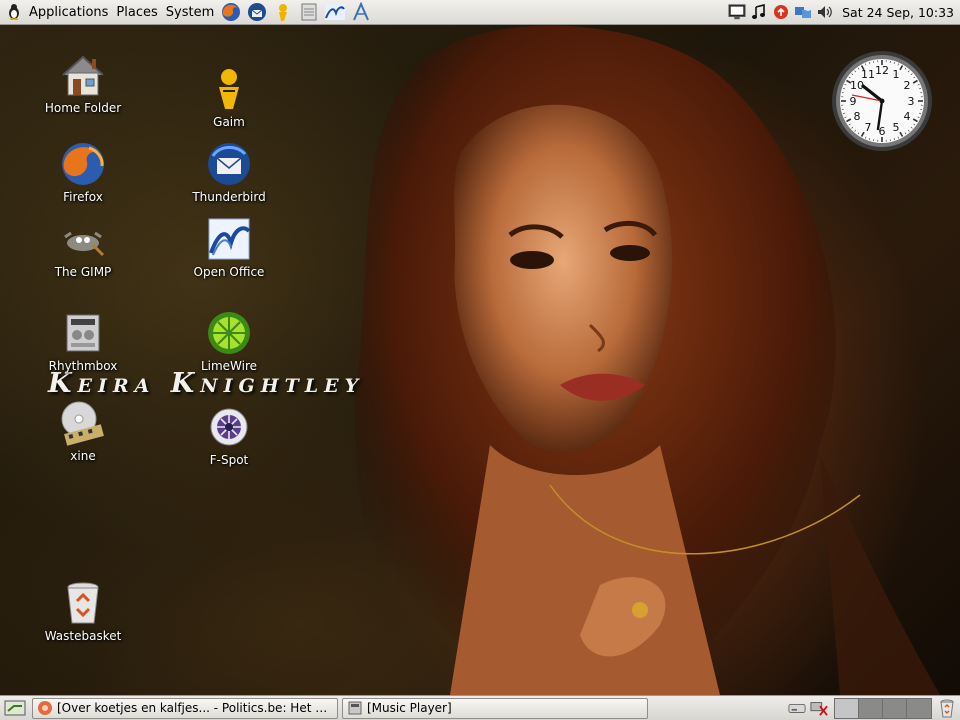 The width and height of the screenshot is (960, 720). I want to click on xine-icon, so click(82, 423).